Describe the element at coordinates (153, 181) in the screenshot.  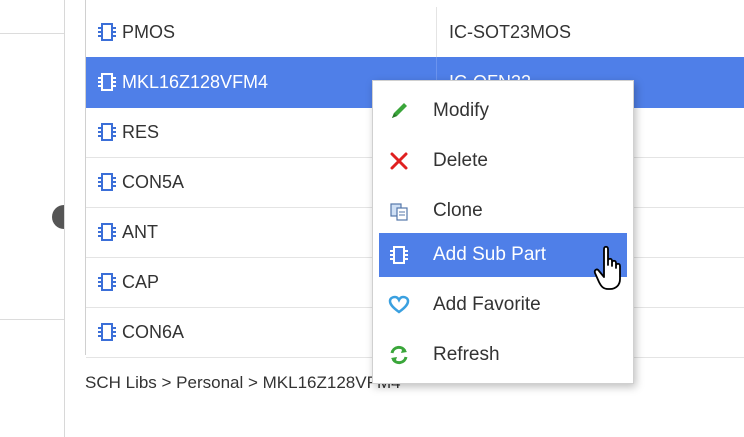
I see `part-name: CON5A` at that location.